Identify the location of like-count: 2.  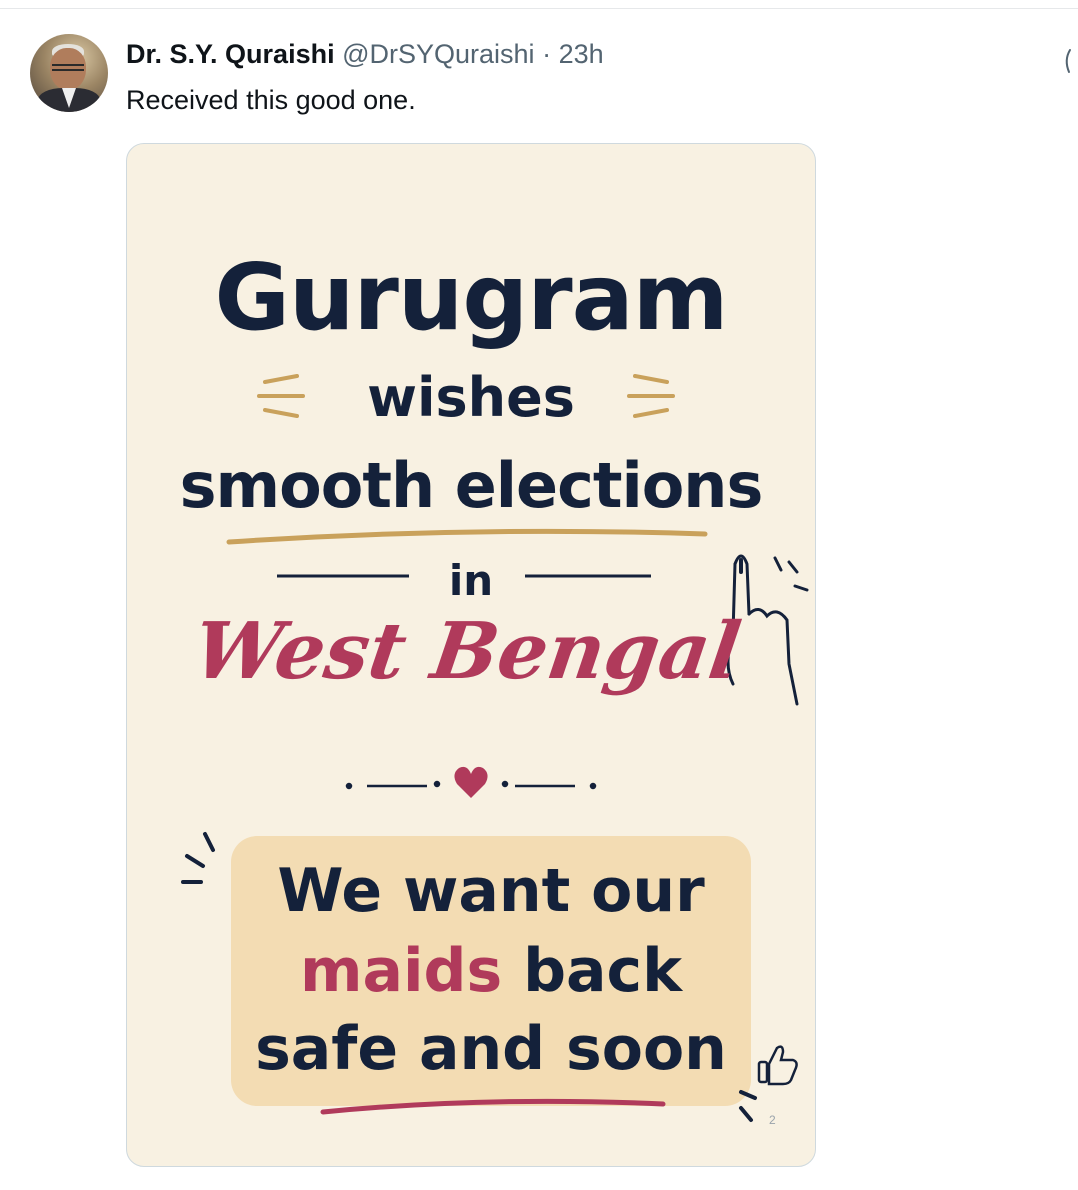
(772, 1120).